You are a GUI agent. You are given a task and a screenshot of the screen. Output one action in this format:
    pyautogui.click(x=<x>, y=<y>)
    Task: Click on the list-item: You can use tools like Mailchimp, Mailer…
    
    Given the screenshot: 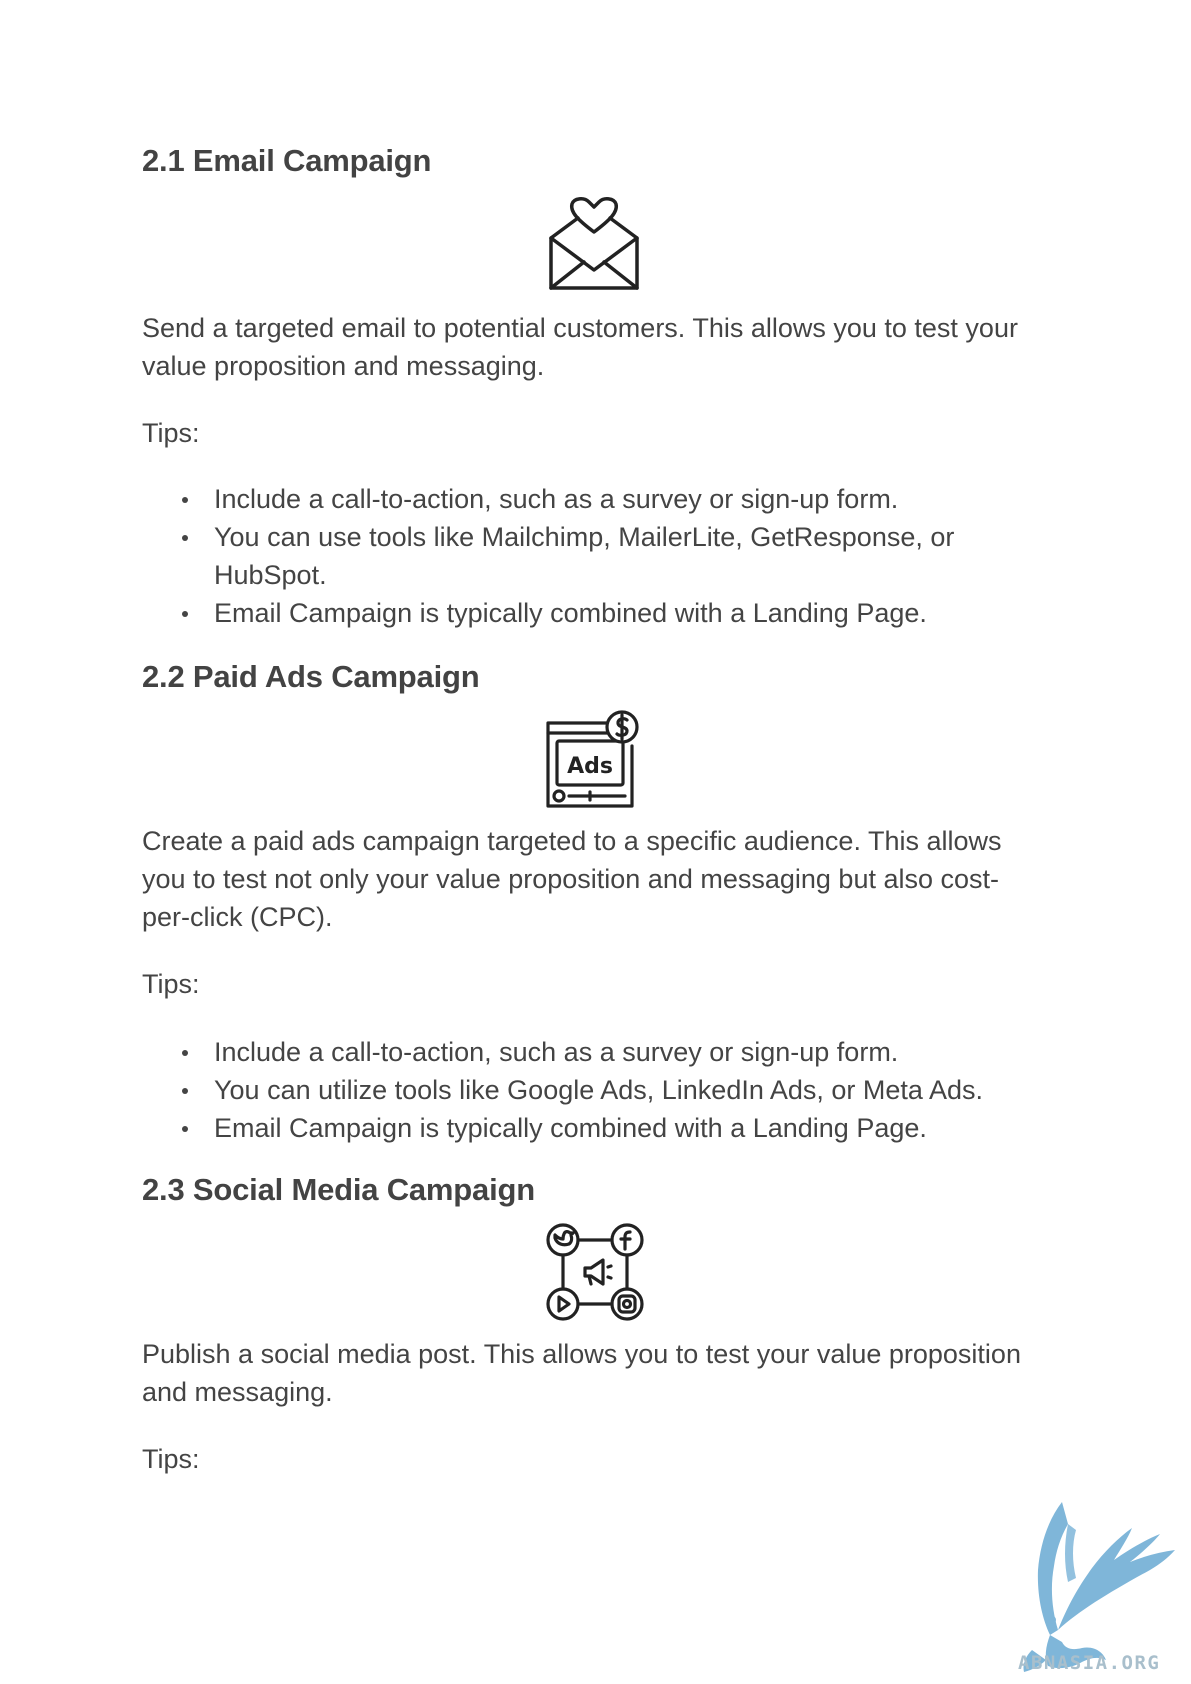 What is the action you would take?
    pyautogui.click(x=602, y=556)
    